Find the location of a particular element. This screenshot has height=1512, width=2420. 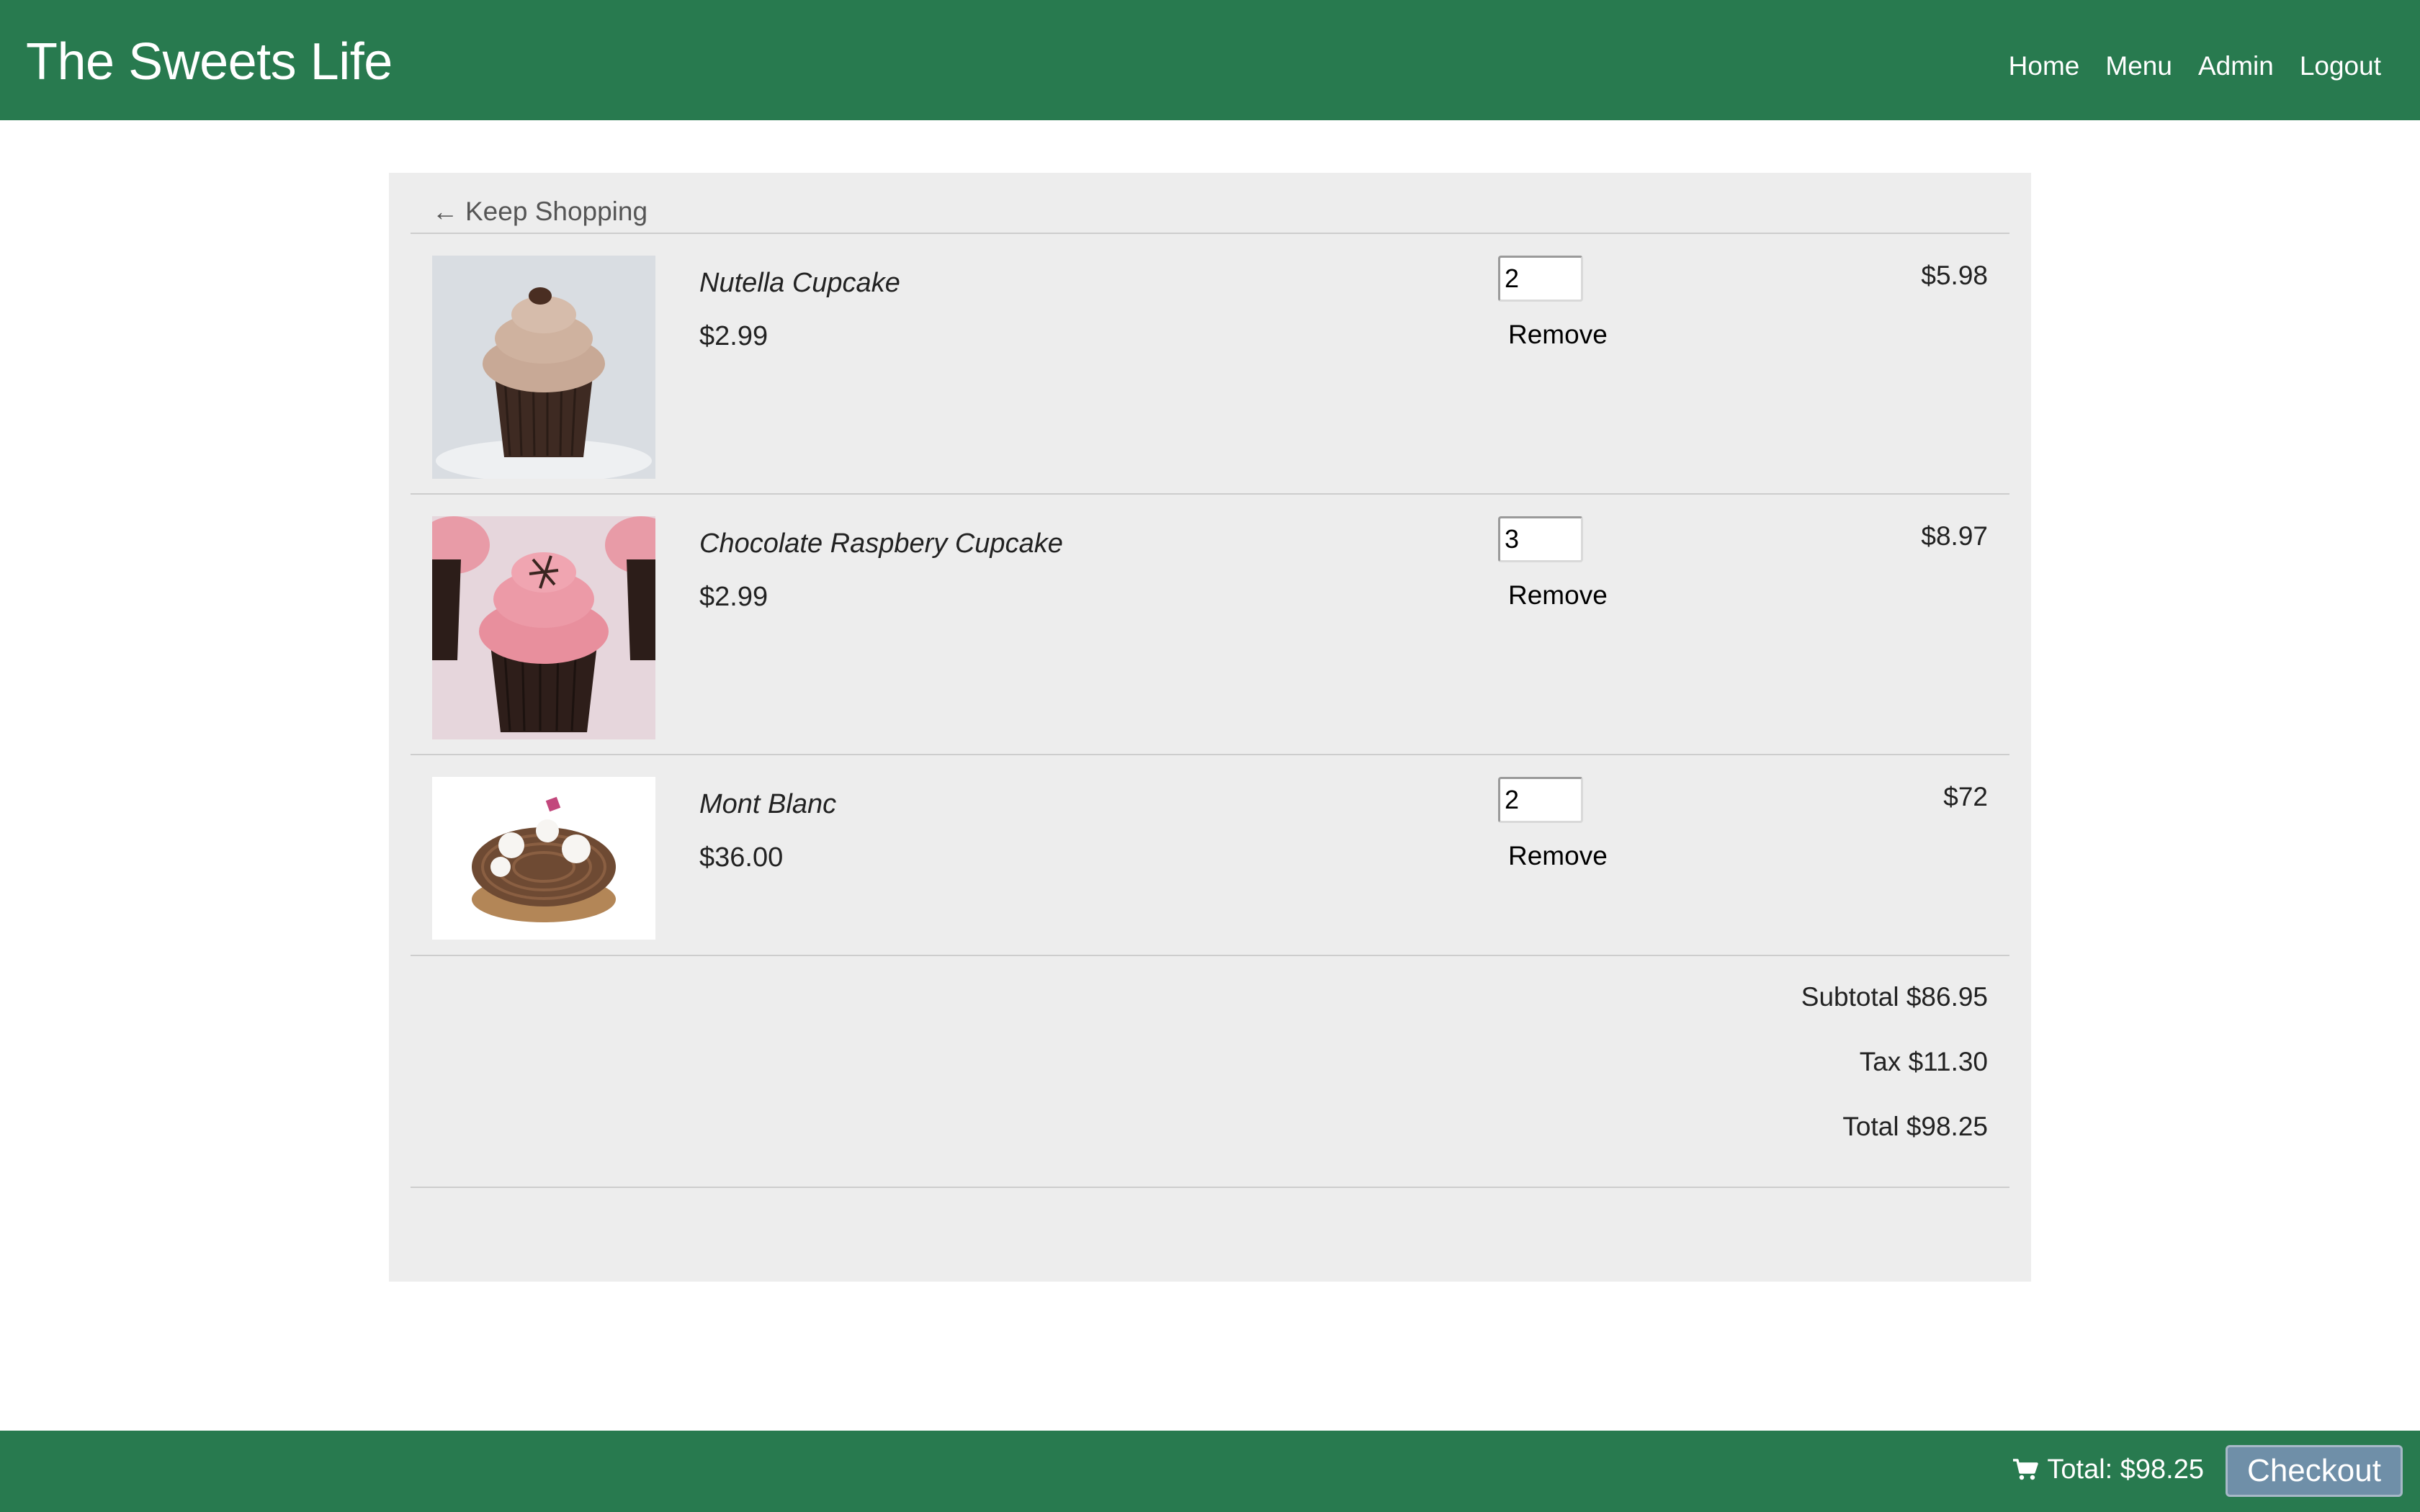

shopping-cart-icon is located at coordinates (2026, 1469).